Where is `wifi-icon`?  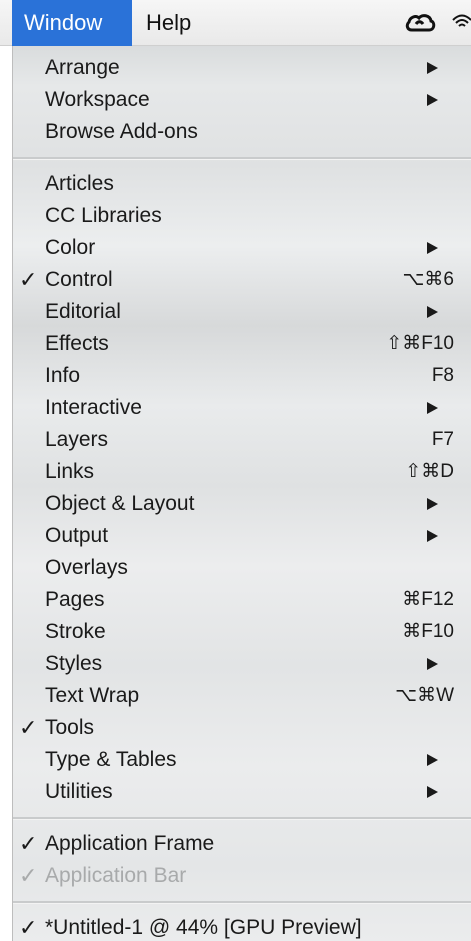
wifi-icon is located at coordinates (460, 23).